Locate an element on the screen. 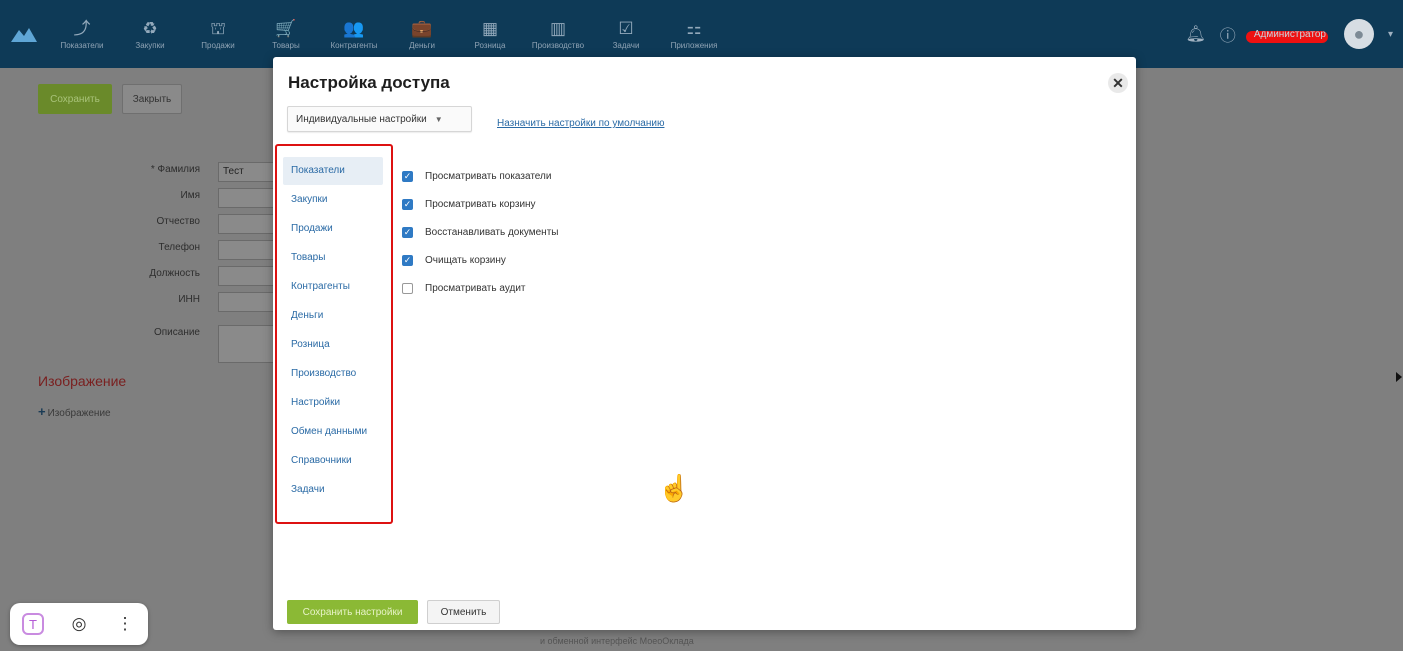  close-button: Закрыть is located at coordinates (152, 99).